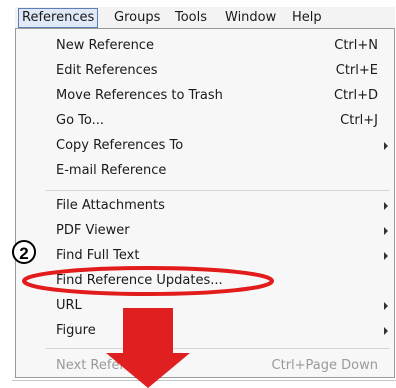  I want to click on down-arrow-icon, so click(148, 348).